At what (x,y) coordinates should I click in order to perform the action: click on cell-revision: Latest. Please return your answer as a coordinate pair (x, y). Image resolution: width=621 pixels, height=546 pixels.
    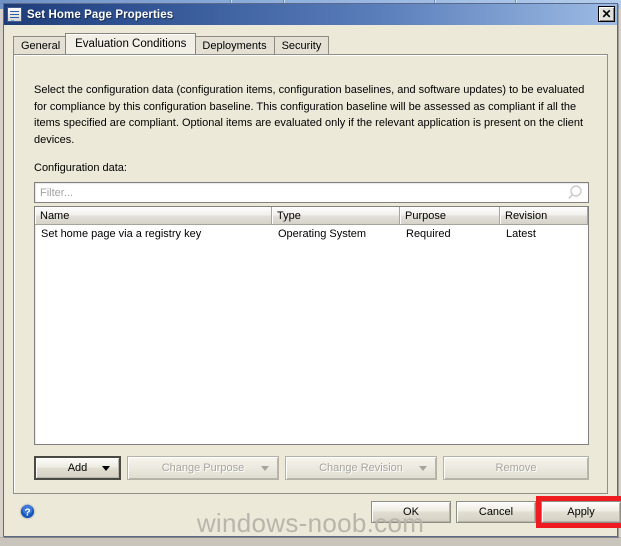
    Looking at the image, I should click on (521, 234).